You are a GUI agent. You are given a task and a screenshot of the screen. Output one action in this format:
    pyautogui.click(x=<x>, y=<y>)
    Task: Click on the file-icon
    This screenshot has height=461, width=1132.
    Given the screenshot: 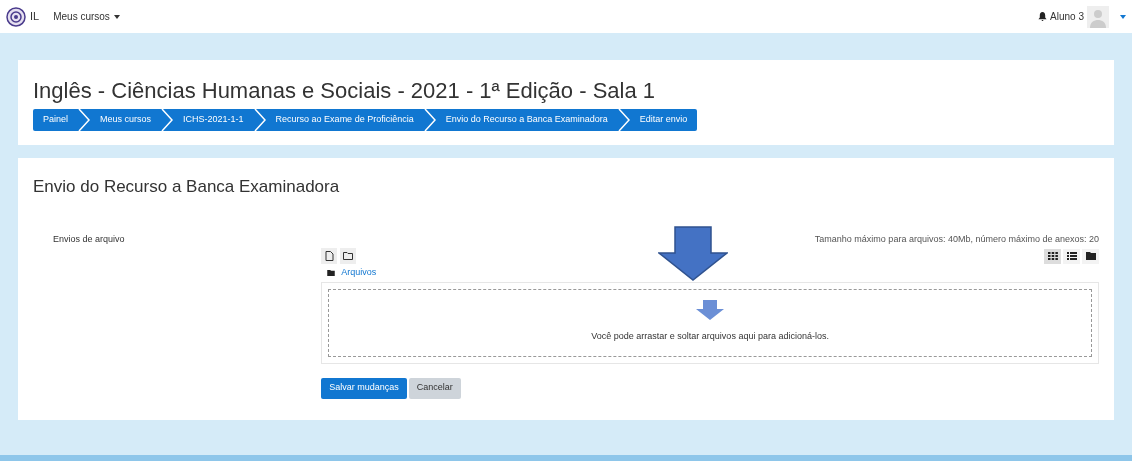 What is the action you would take?
    pyautogui.click(x=329, y=256)
    